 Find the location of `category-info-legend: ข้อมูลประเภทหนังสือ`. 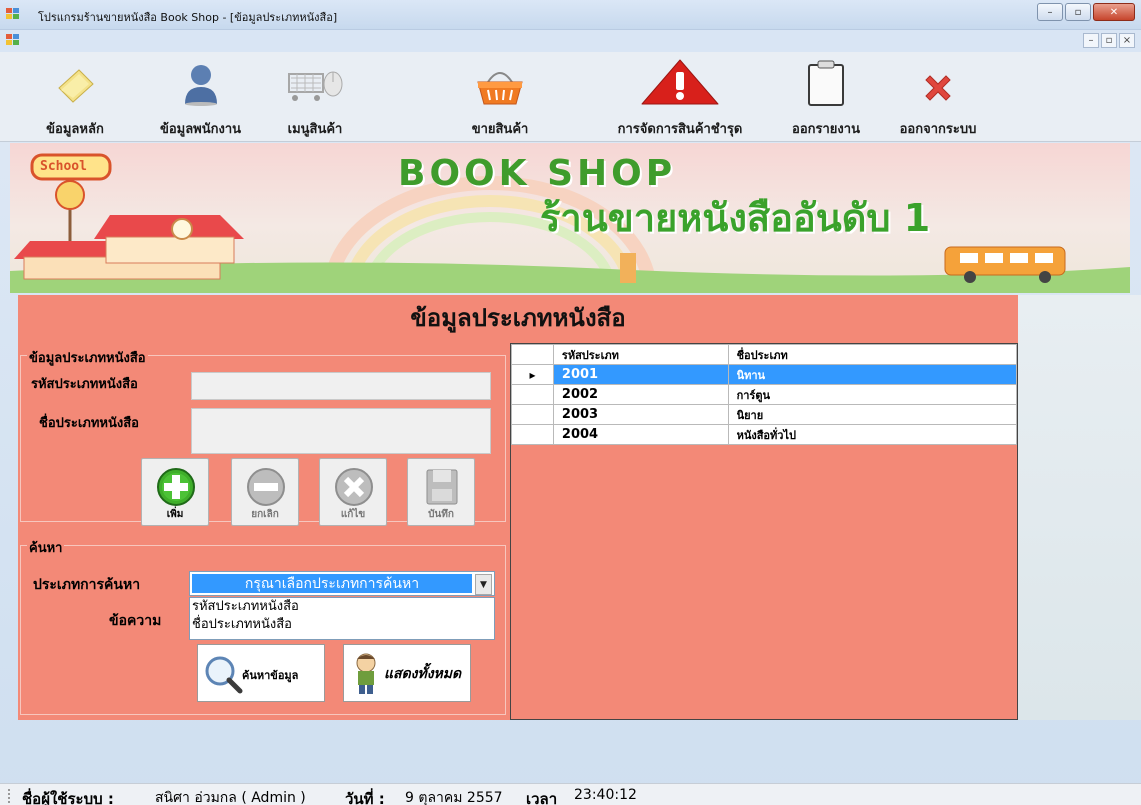

category-info-legend: ข้อมูลประเภทหนังสือ is located at coordinates (87, 357).